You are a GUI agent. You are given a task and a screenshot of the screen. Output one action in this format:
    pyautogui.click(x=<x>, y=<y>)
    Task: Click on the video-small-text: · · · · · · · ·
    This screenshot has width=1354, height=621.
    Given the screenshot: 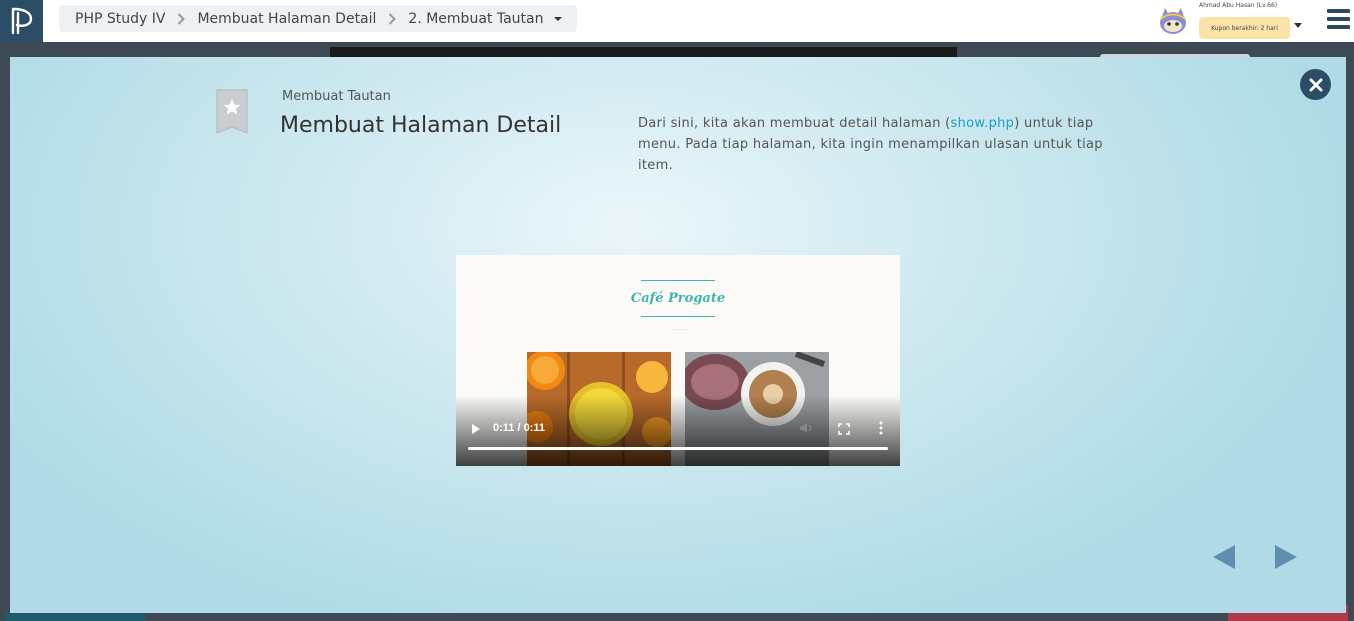 What is the action you would take?
    pyautogui.click(x=678, y=329)
    